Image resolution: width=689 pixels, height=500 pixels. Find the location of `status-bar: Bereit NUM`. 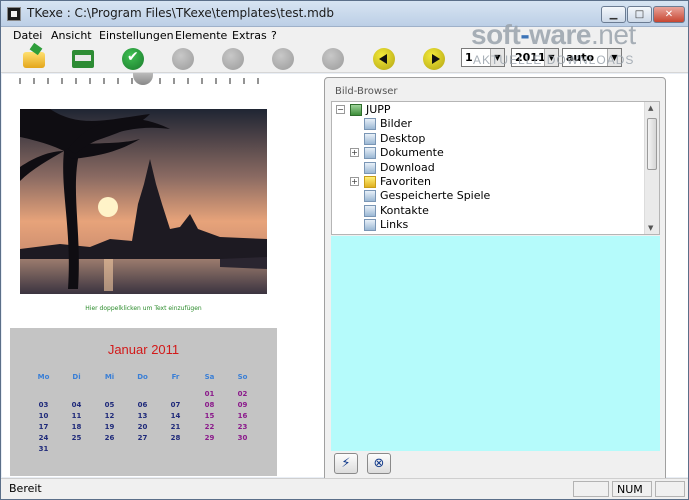

status-bar: Bereit NUM is located at coordinates (344, 488).